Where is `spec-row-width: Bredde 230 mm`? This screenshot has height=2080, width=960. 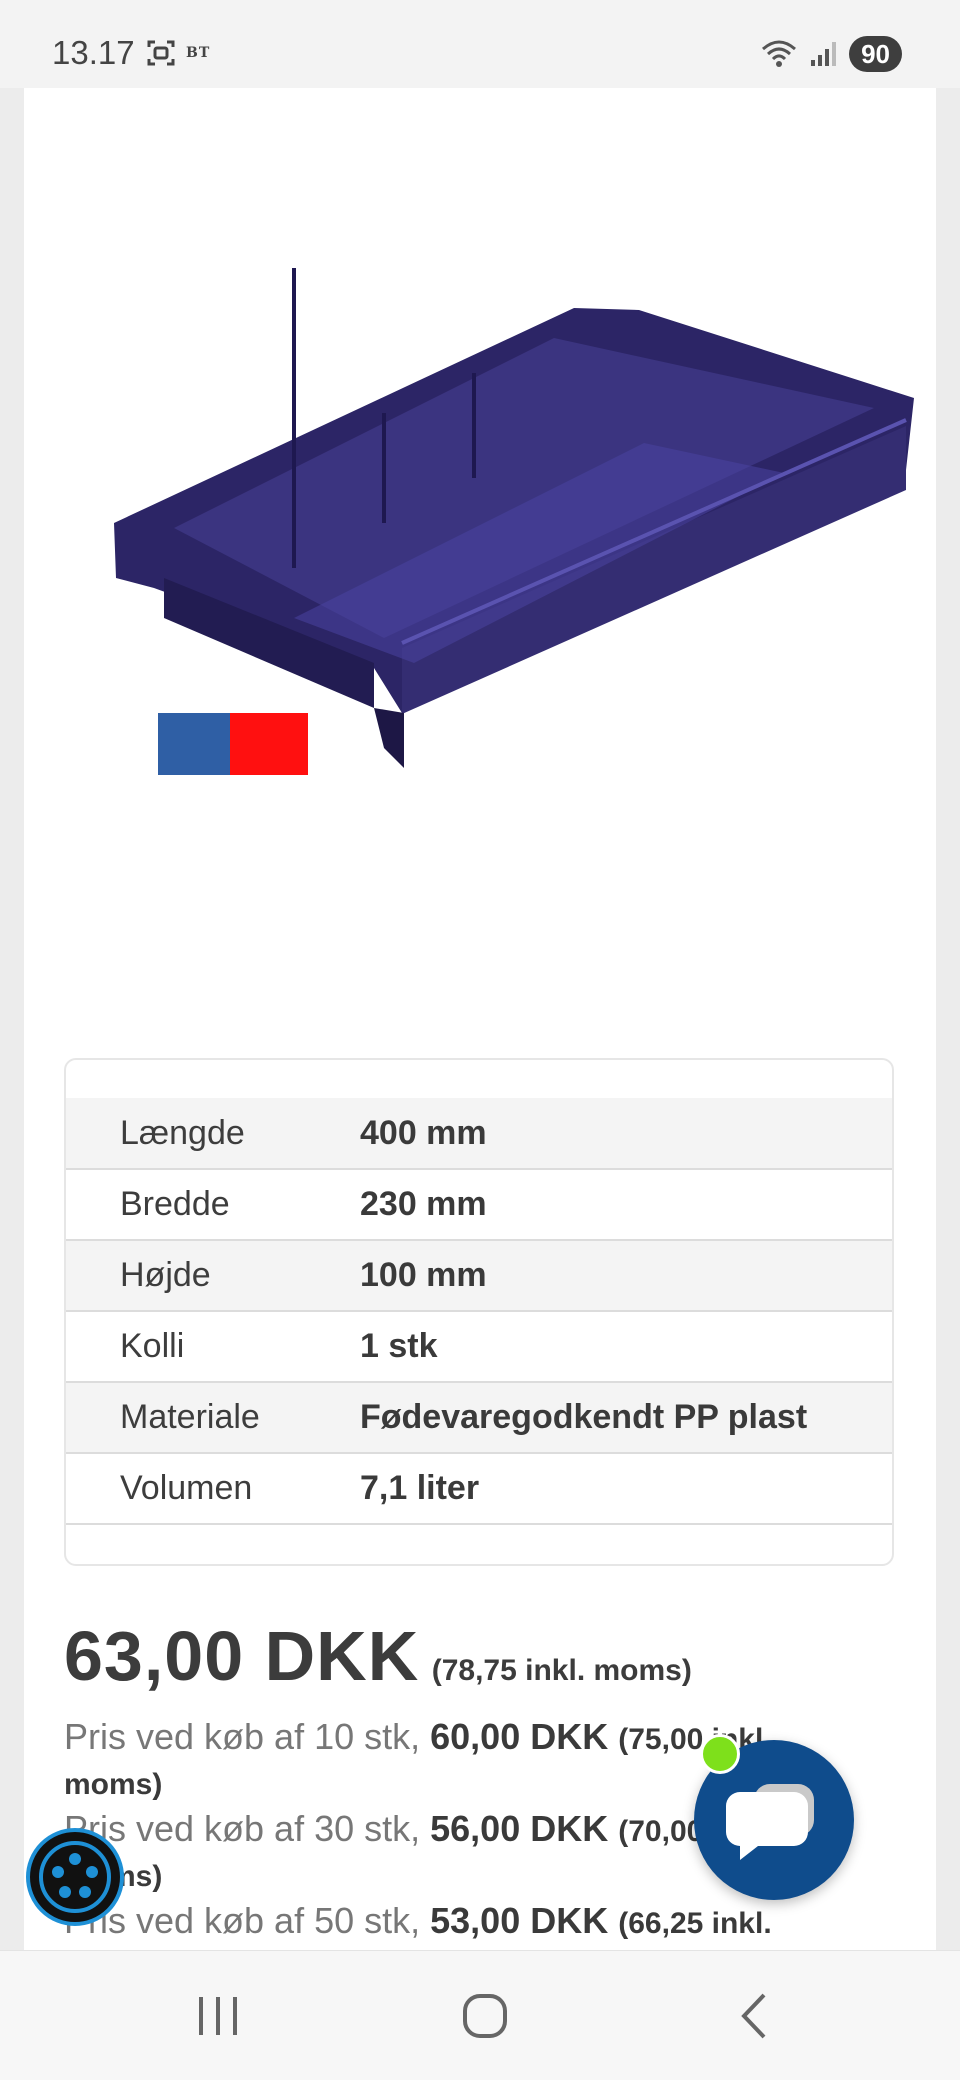 spec-row-width: Bredde 230 mm is located at coordinates (479, 1204).